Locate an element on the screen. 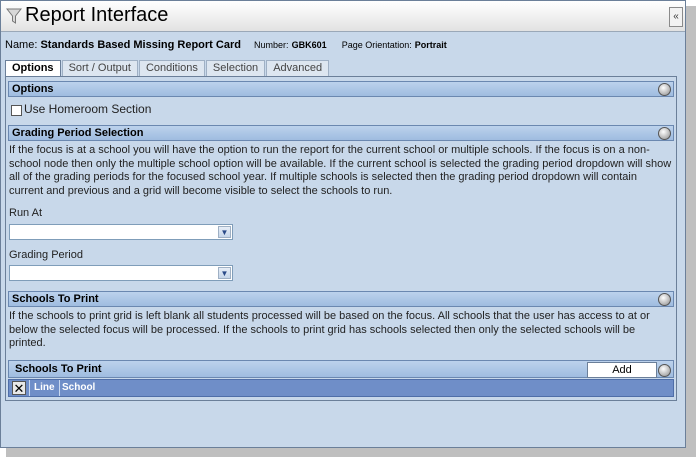 The image size is (700, 459). schools-grid-header: ✕ Line School is located at coordinates (341, 388).